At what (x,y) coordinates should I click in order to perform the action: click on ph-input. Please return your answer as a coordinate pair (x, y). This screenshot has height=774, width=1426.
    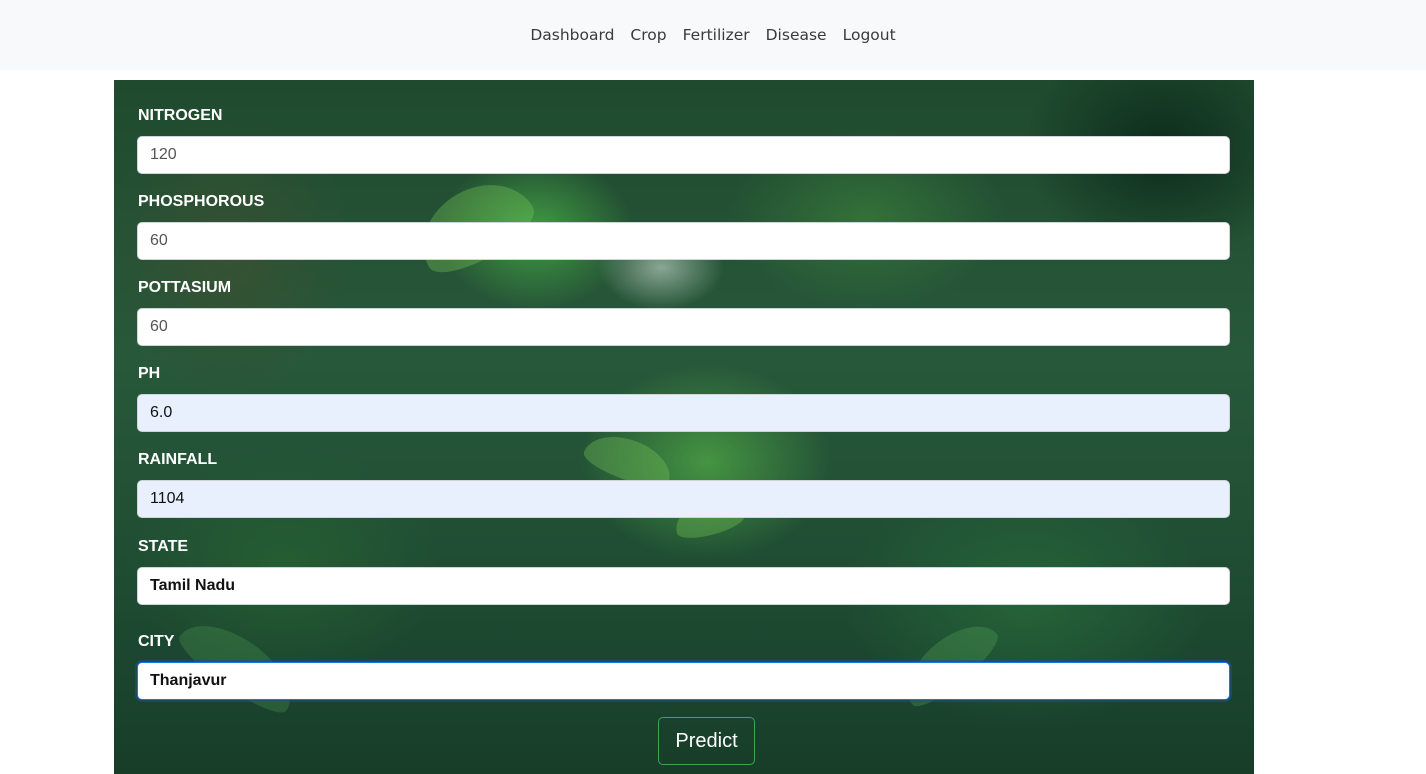
    Looking at the image, I should click on (683, 413).